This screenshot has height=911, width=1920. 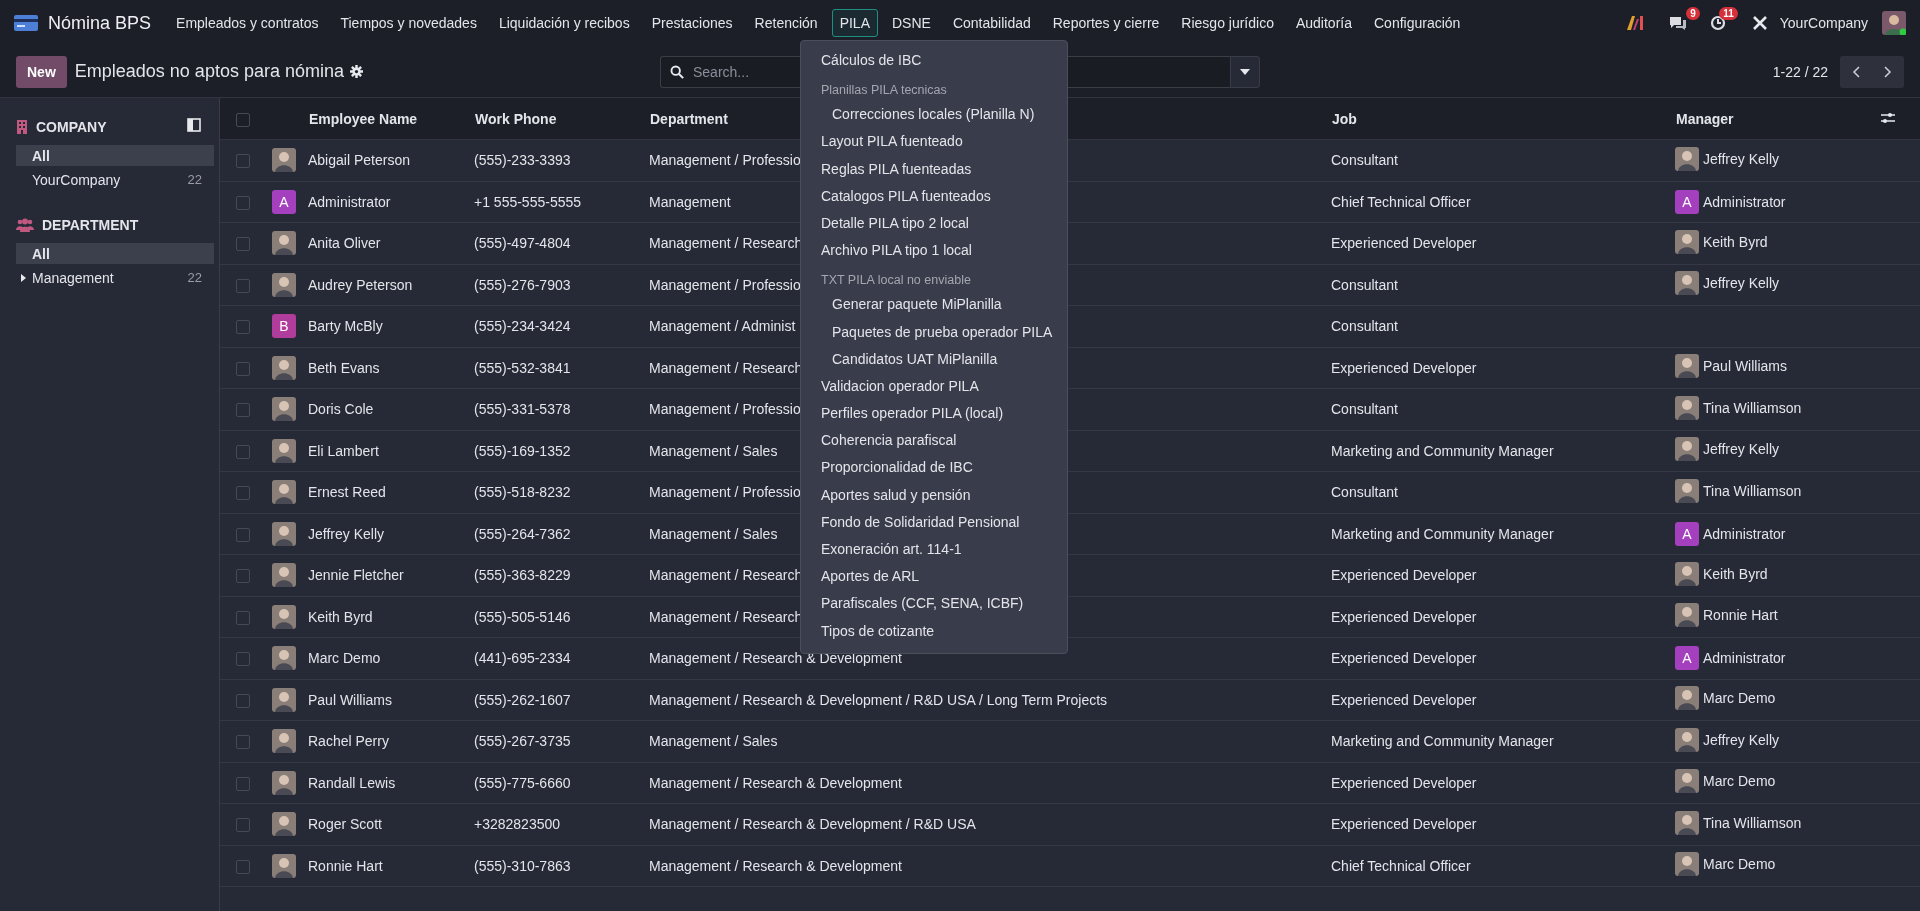 I want to click on manager-name: Paul Williams, so click(x=1745, y=366).